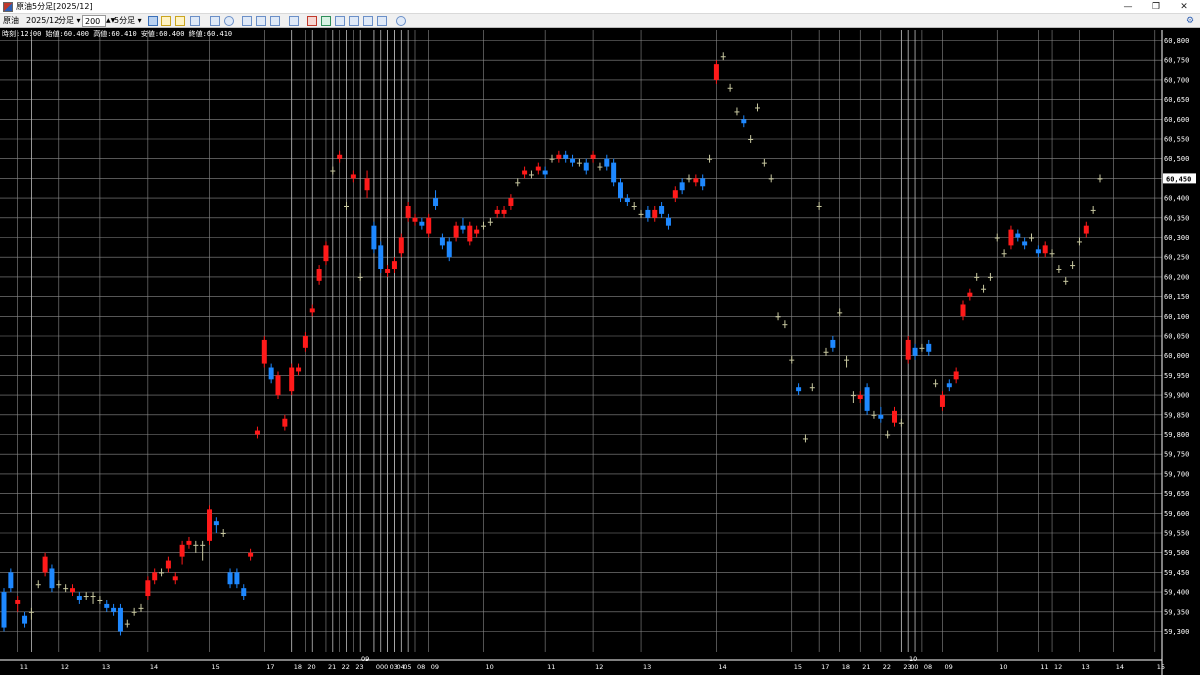 This screenshot has height=675, width=1200. I want to click on time-tick-label: 08, so click(421, 667).